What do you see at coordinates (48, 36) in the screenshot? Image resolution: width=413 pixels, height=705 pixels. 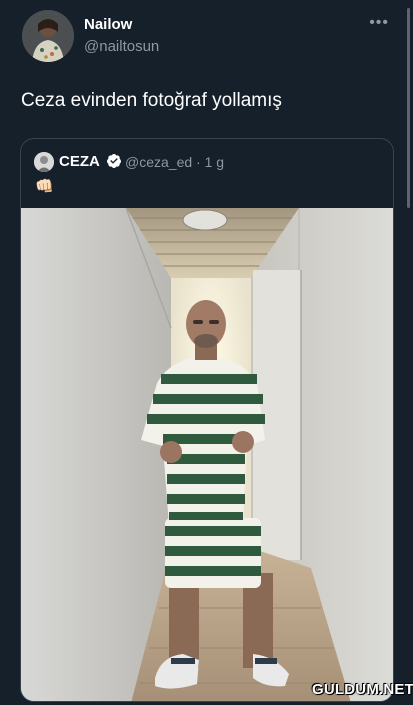 I see `author-avatar` at bounding box center [48, 36].